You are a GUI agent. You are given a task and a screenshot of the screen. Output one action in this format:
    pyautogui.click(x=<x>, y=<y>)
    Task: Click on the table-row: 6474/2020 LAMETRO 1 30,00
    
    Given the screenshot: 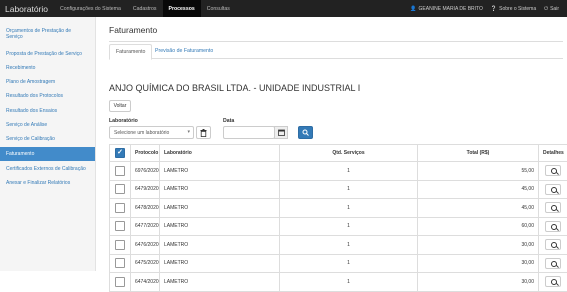 What is the action you would take?
    pyautogui.click(x=338, y=282)
    